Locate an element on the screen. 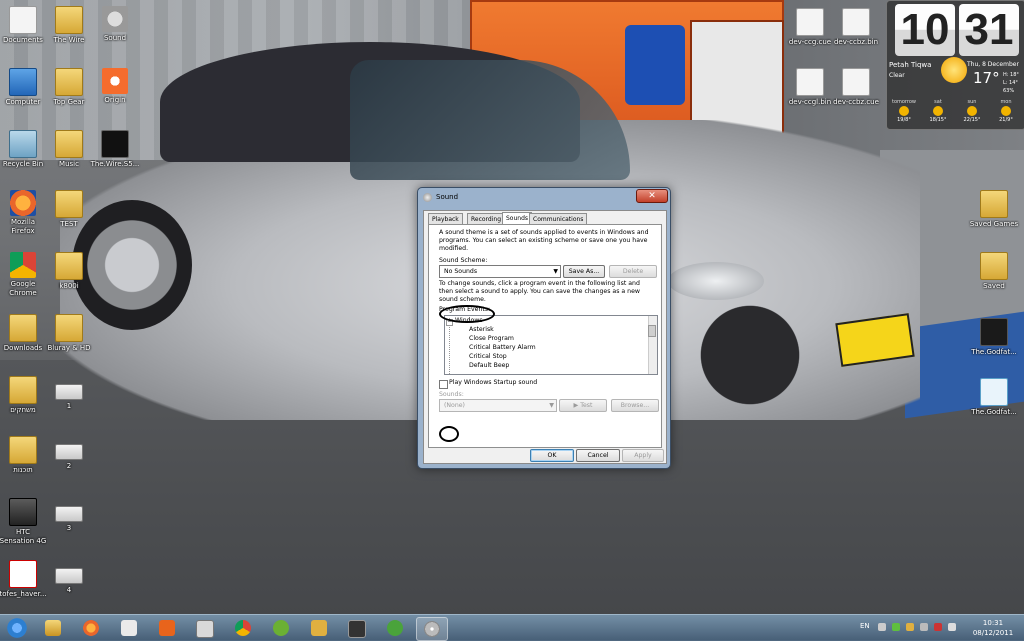 This screenshot has height=641, width=1024. tray-alert-icon is located at coordinates (938, 627).